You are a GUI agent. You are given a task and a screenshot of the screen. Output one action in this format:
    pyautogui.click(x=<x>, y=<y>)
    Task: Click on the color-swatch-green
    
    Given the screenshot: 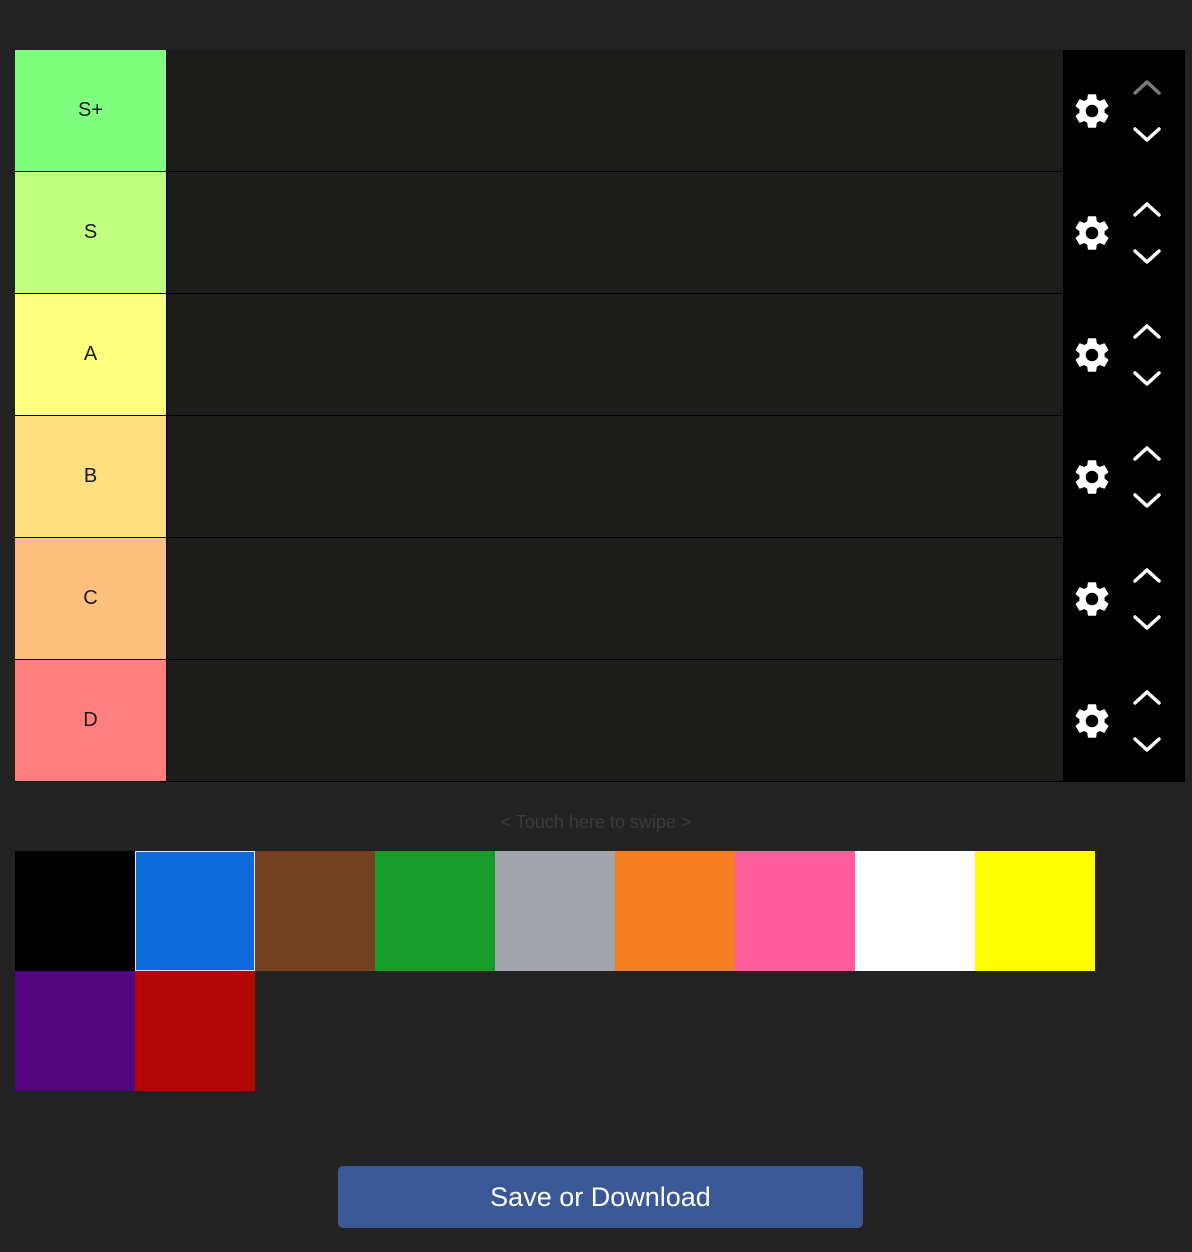 What is the action you would take?
    pyautogui.click(x=435, y=911)
    